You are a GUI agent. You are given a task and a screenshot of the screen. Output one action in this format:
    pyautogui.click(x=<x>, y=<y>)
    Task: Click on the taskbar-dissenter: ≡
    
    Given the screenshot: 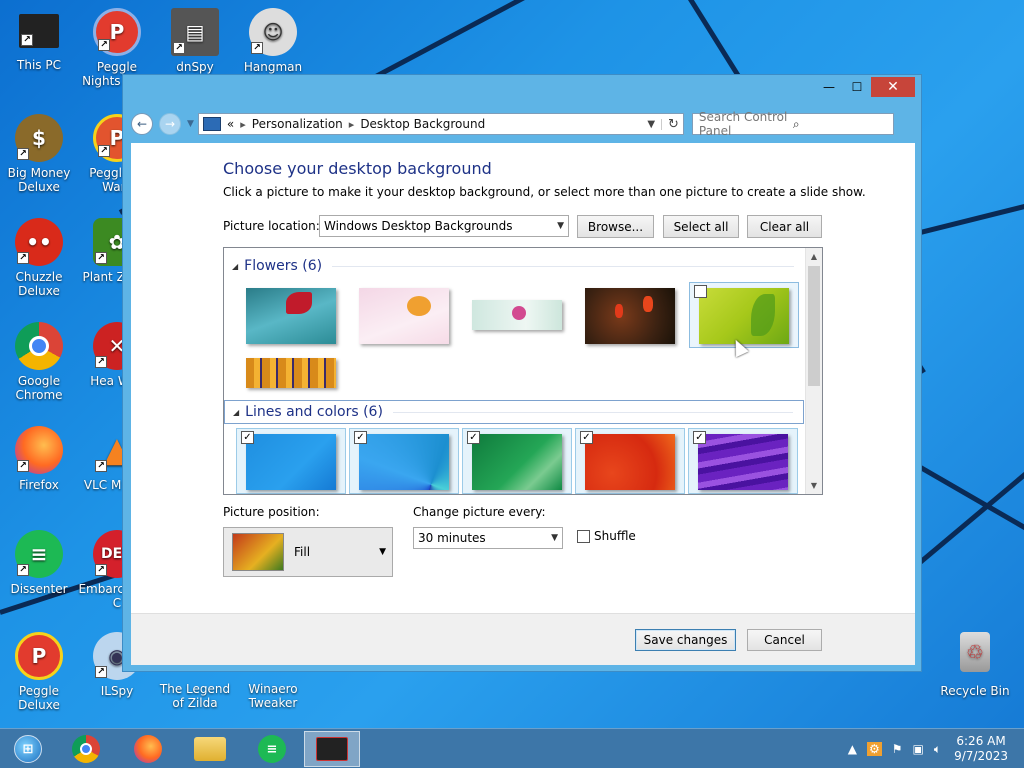 What is the action you would take?
    pyautogui.click(x=272, y=749)
    